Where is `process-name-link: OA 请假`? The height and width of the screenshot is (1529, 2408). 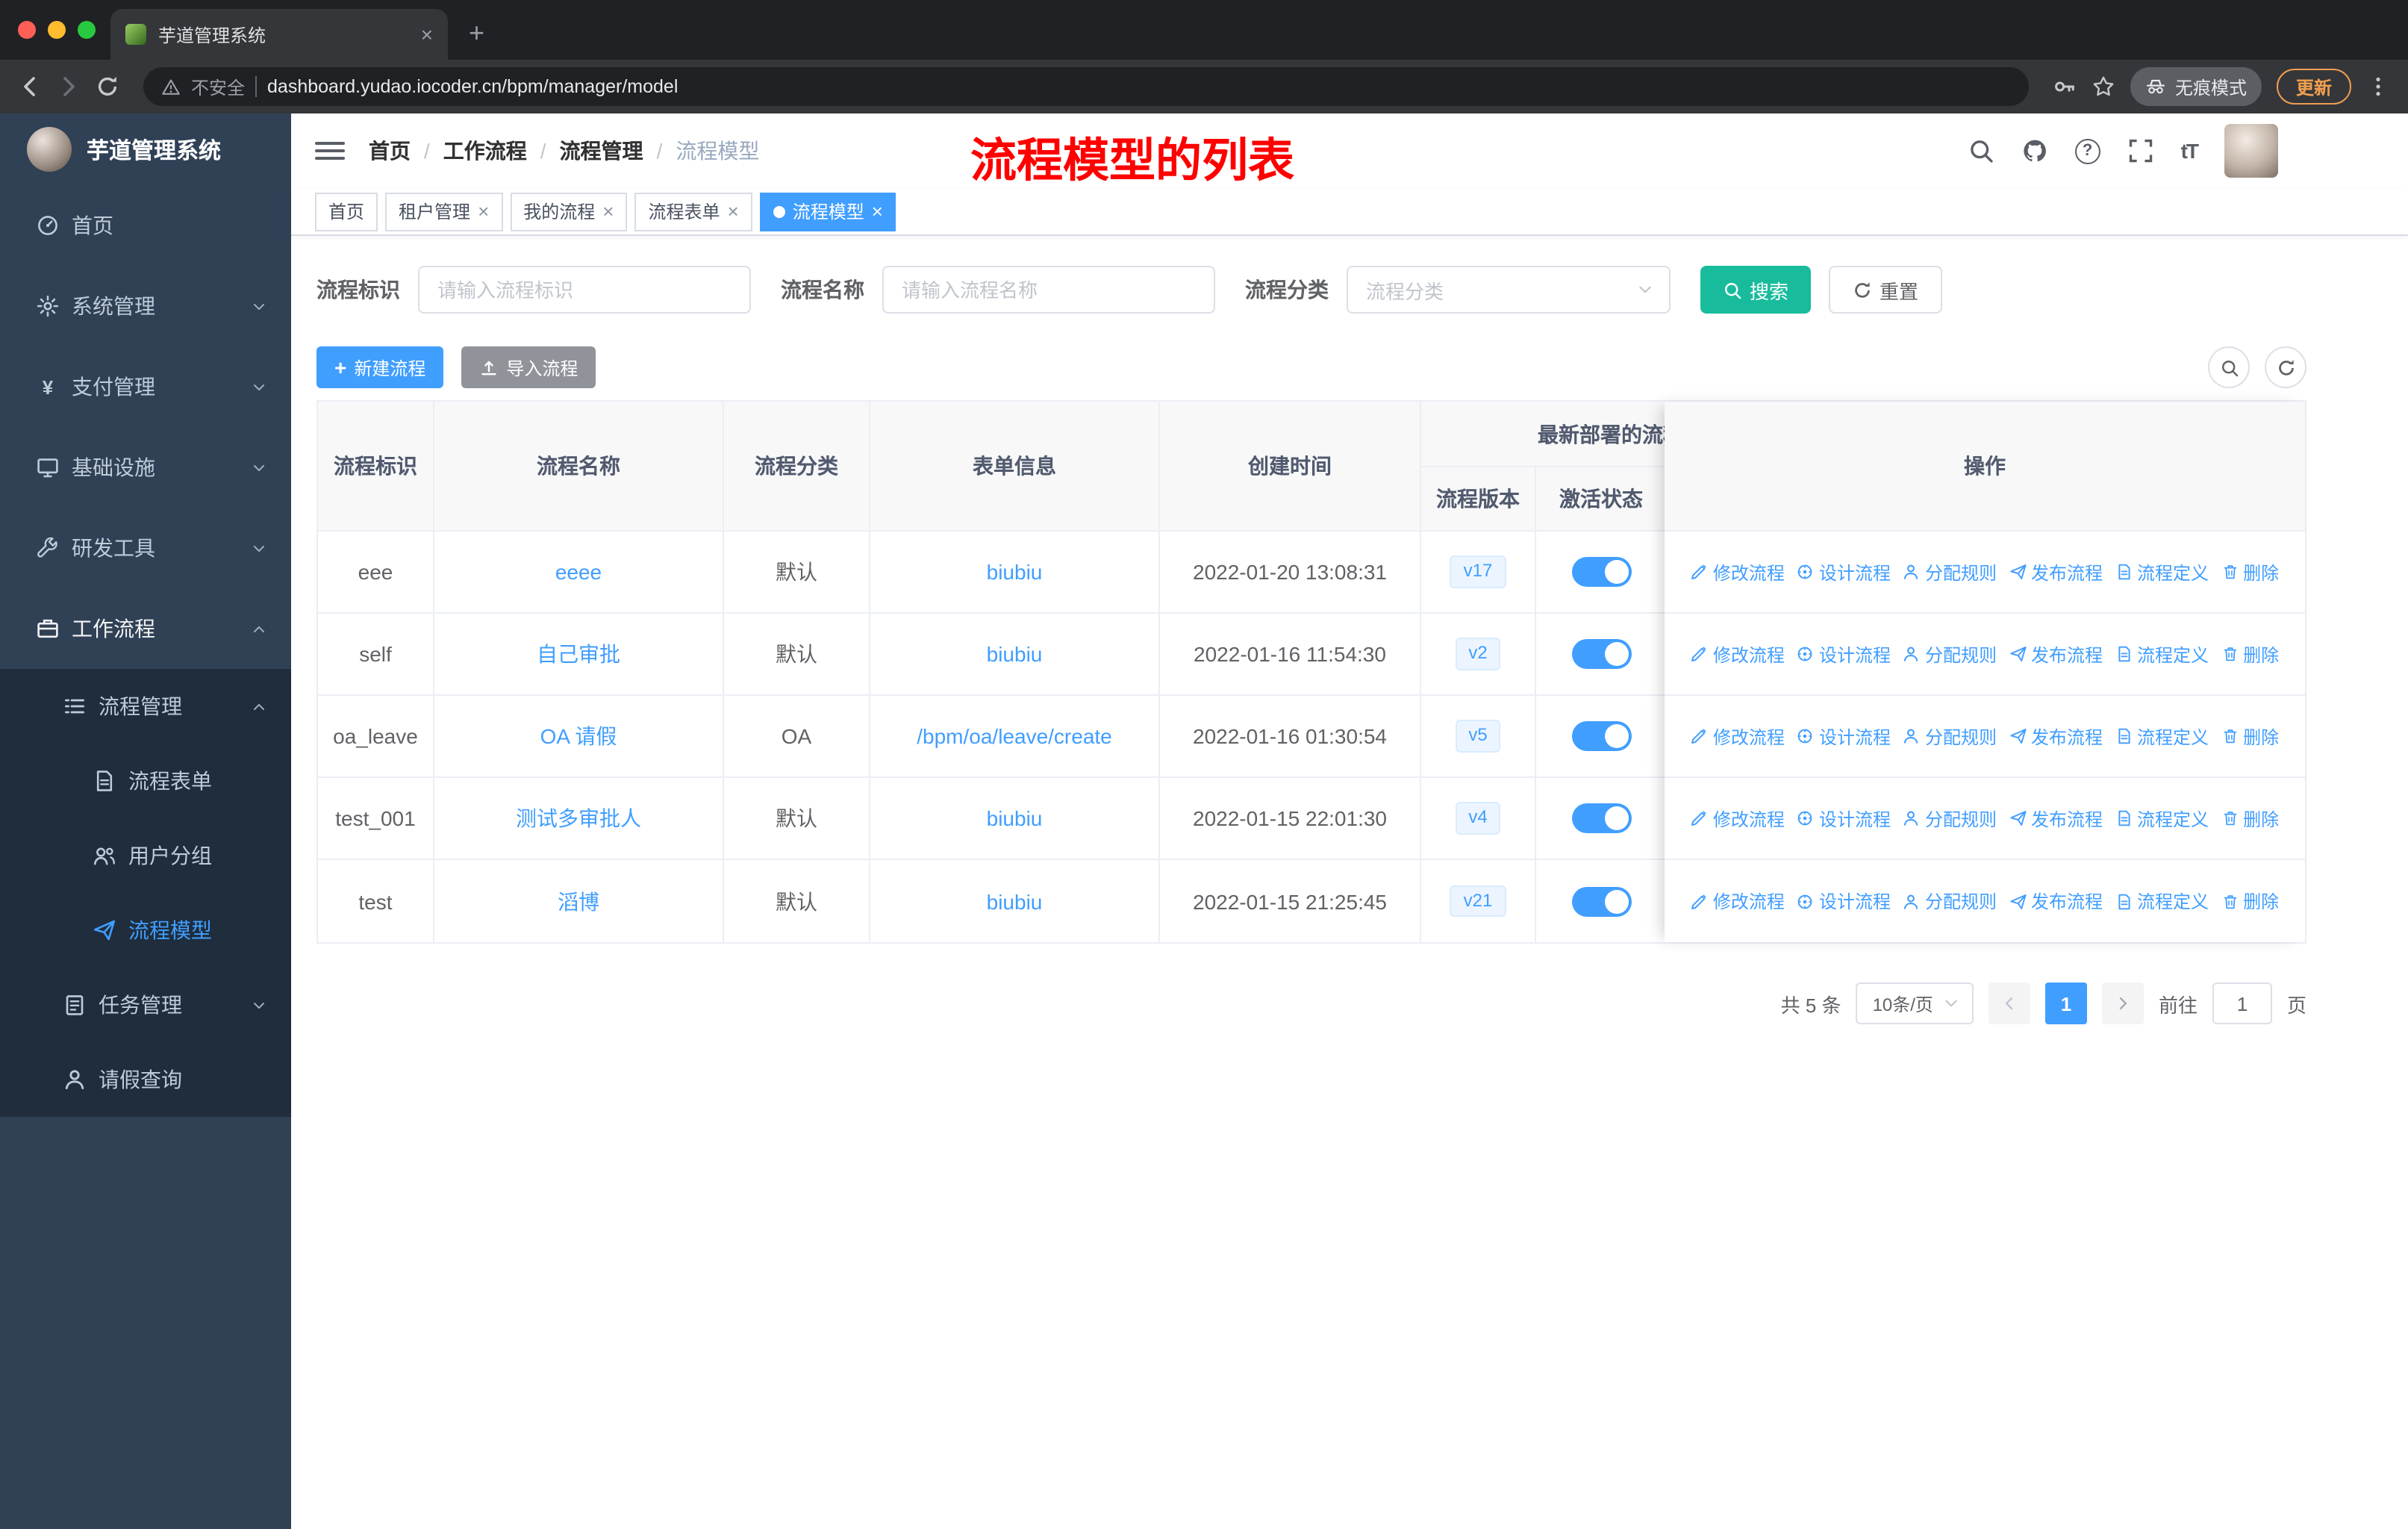 process-name-link: OA 请假 is located at coordinates (578, 736).